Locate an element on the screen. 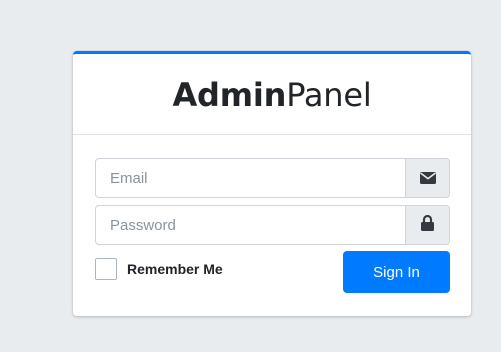 The height and width of the screenshot is (352, 501). lock-icon is located at coordinates (427, 224).